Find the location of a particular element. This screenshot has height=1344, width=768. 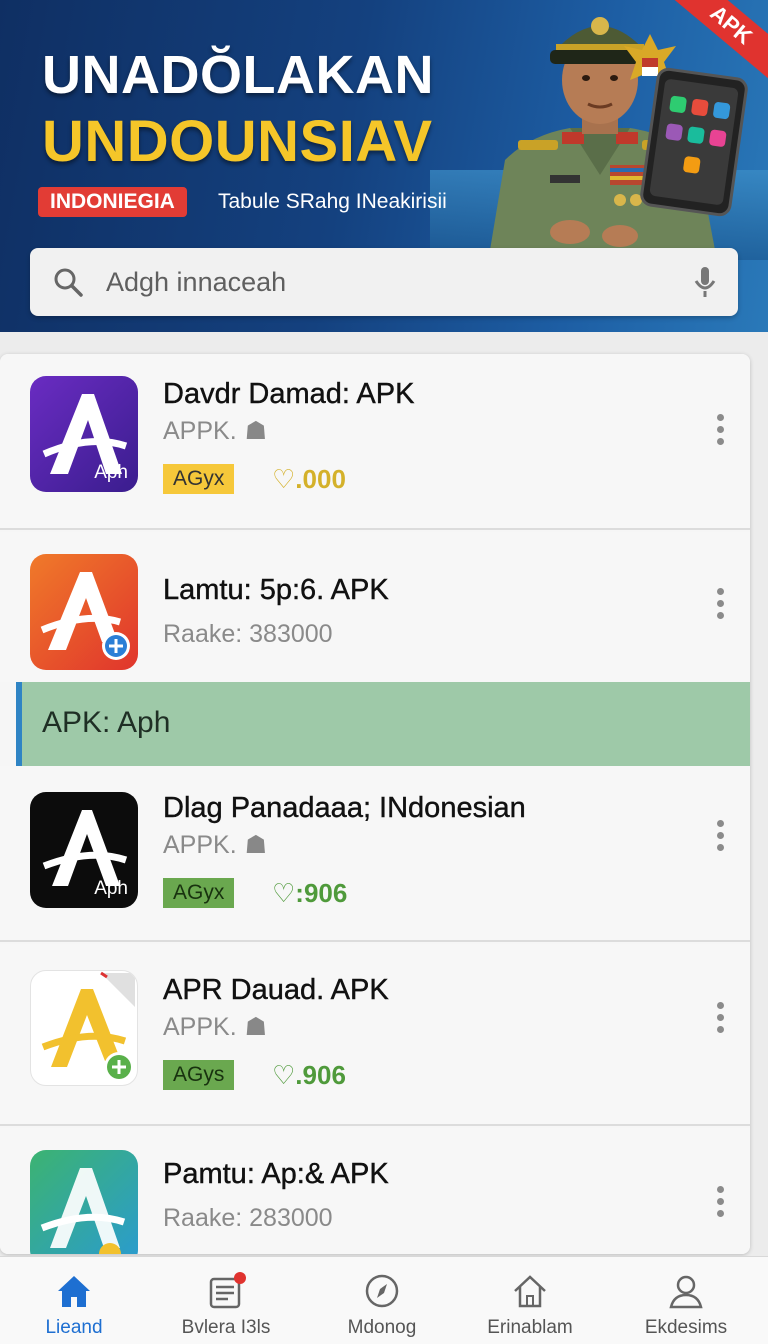

app-name: Lamtu: 5p:6. APK is located at coordinates (276, 590).